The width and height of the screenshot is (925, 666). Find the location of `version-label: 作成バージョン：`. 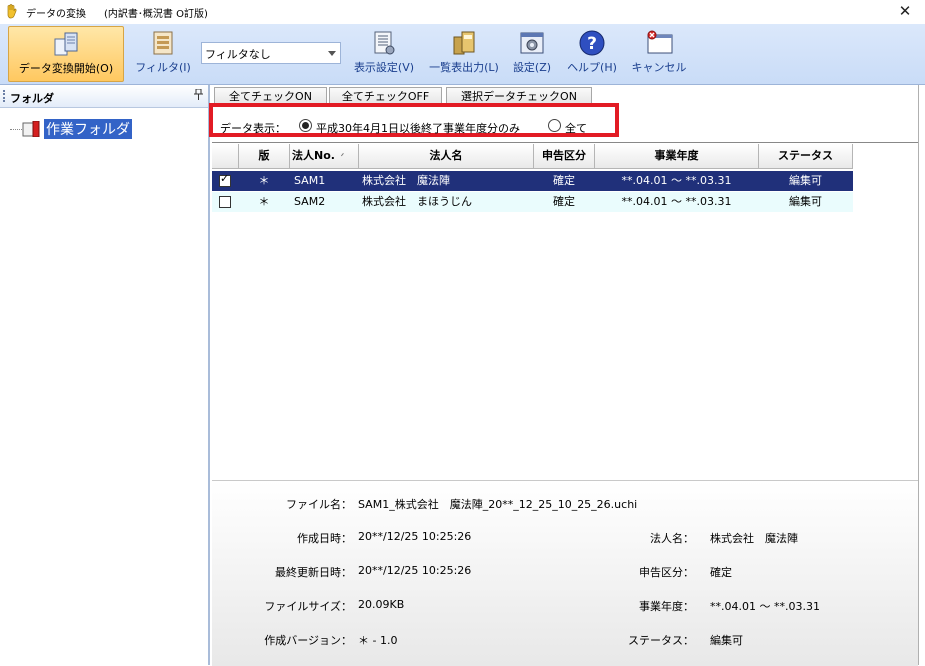

version-label: 作成バージョン： is located at coordinates (308, 640).